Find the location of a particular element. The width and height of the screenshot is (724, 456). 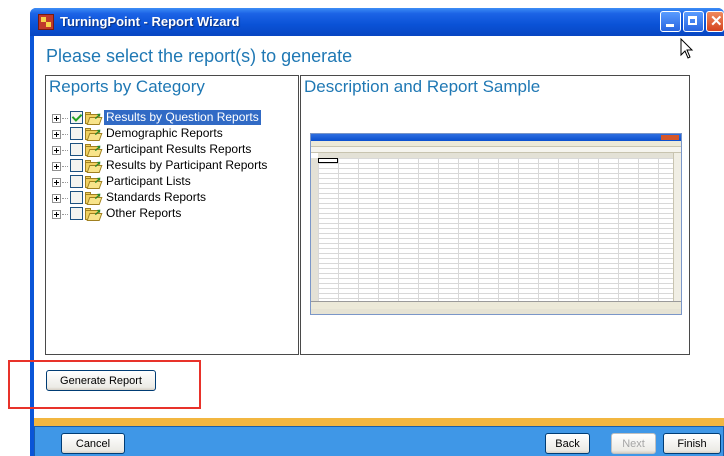

tree-item-demographic: ➚ Demographic Reports is located at coordinates (172, 134).